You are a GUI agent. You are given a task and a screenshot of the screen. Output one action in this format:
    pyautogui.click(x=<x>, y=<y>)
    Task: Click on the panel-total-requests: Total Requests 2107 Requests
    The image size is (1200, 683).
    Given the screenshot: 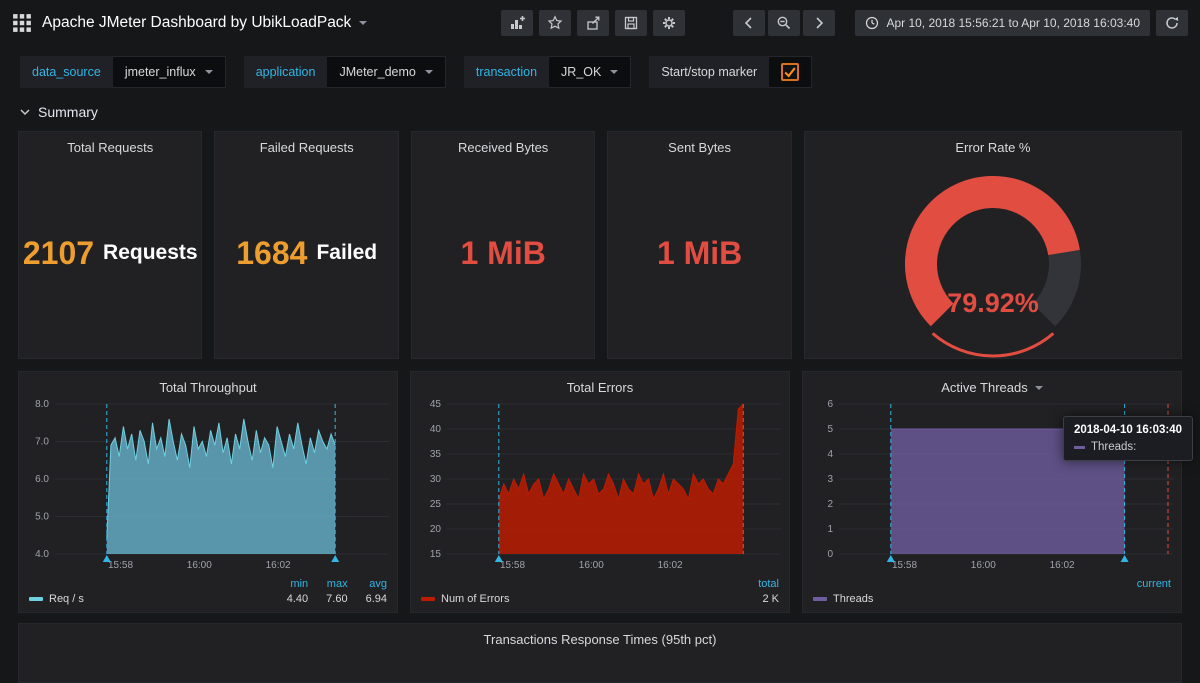 What is the action you would take?
    pyautogui.click(x=110, y=245)
    